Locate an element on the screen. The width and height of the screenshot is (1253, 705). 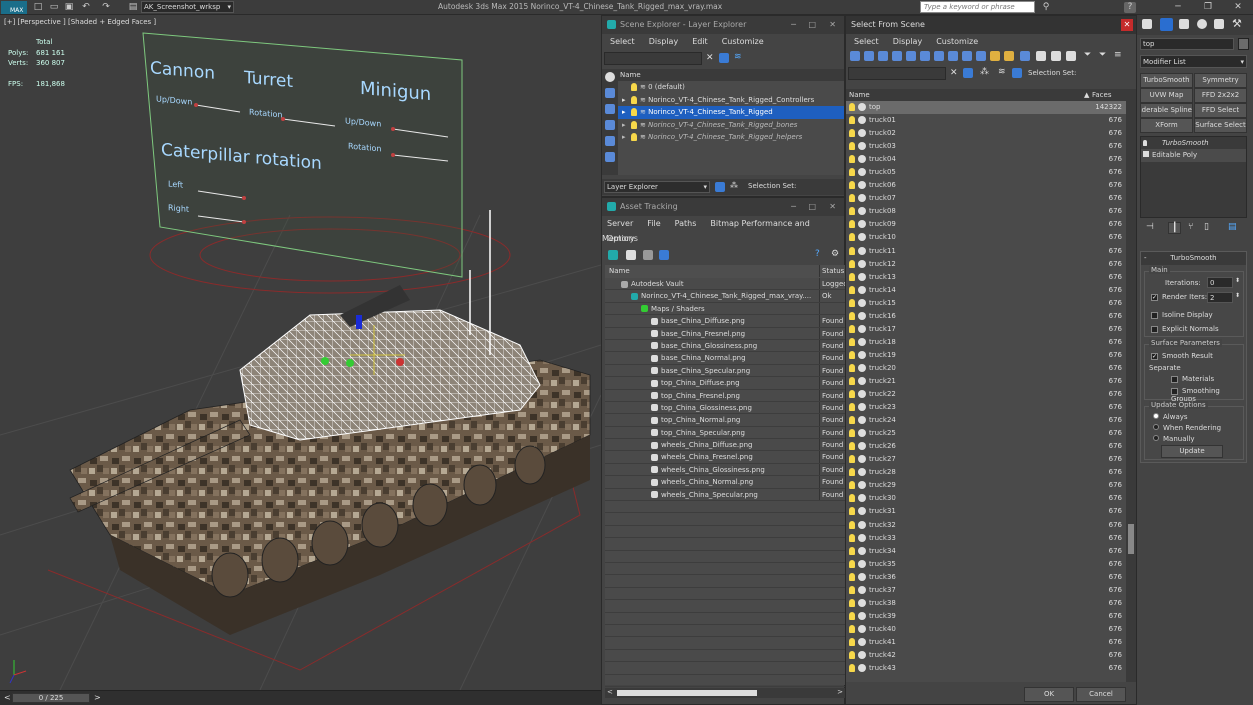
turbosmooth-button: TurboSmooth is located at coordinates (1166, 80).